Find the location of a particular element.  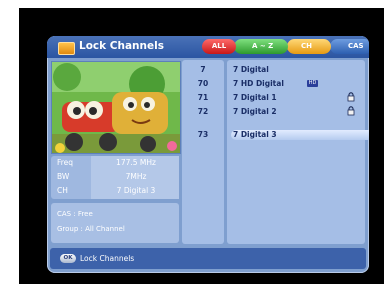

signal-info: Freq 177.5 MHz BW 7MHz CH 7 Digital 3 is located at coordinates (115, 177).